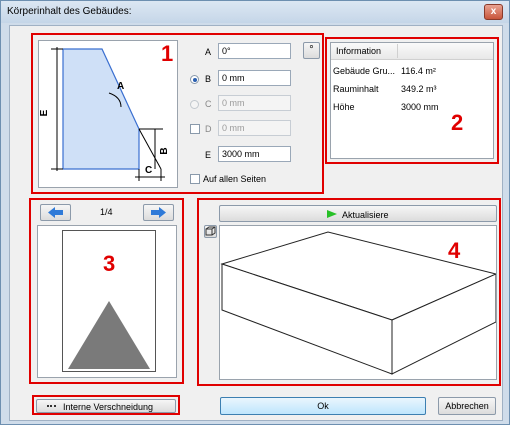 The image size is (510, 425). What do you see at coordinates (254, 78) in the screenshot?
I see `field-b-input: 0 mm` at bounding box center [254, 78].